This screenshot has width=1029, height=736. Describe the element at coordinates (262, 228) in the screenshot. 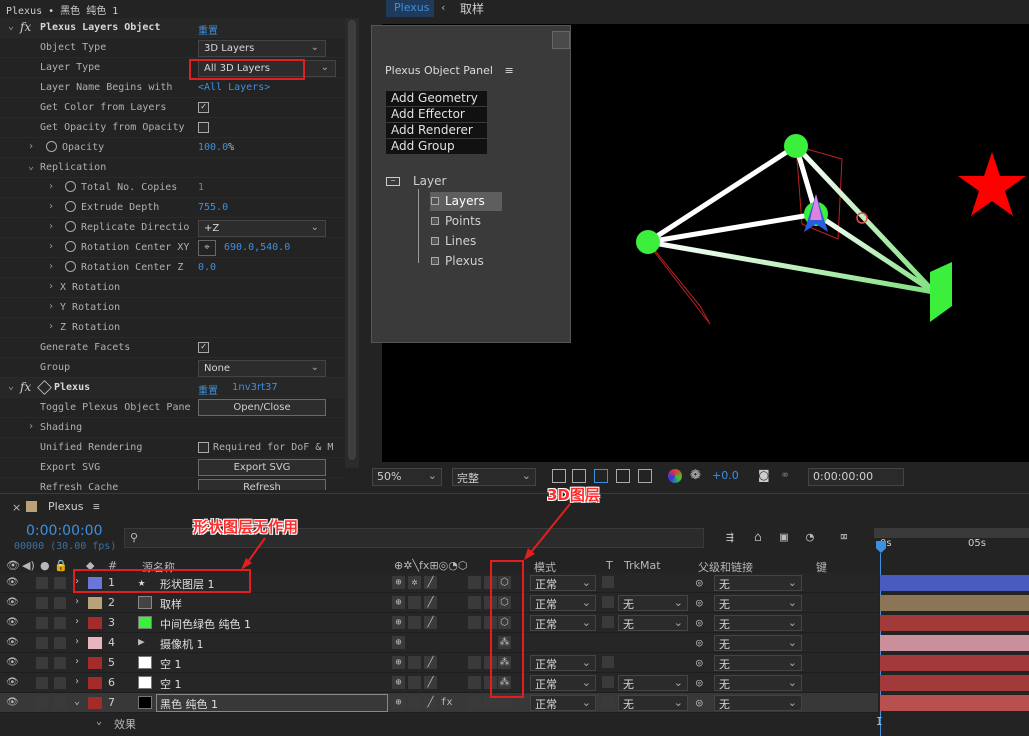

I see `replicate-direction-dropdown: +Z ⌄` at that location.